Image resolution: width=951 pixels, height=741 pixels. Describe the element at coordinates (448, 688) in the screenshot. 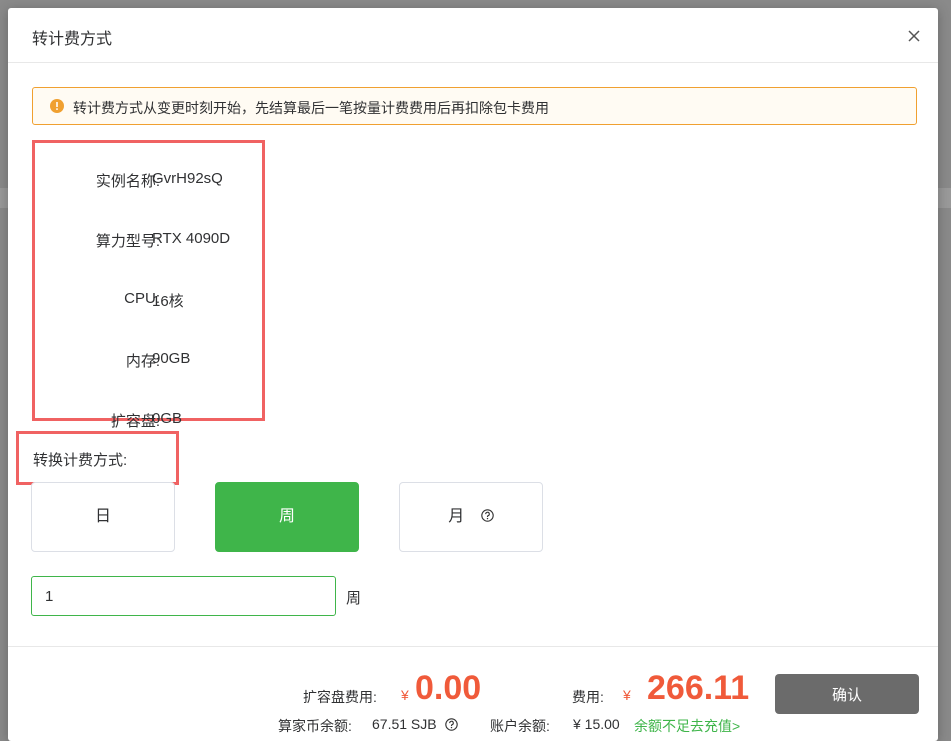

I see `disk-fee-amount: 0.00` at that location.